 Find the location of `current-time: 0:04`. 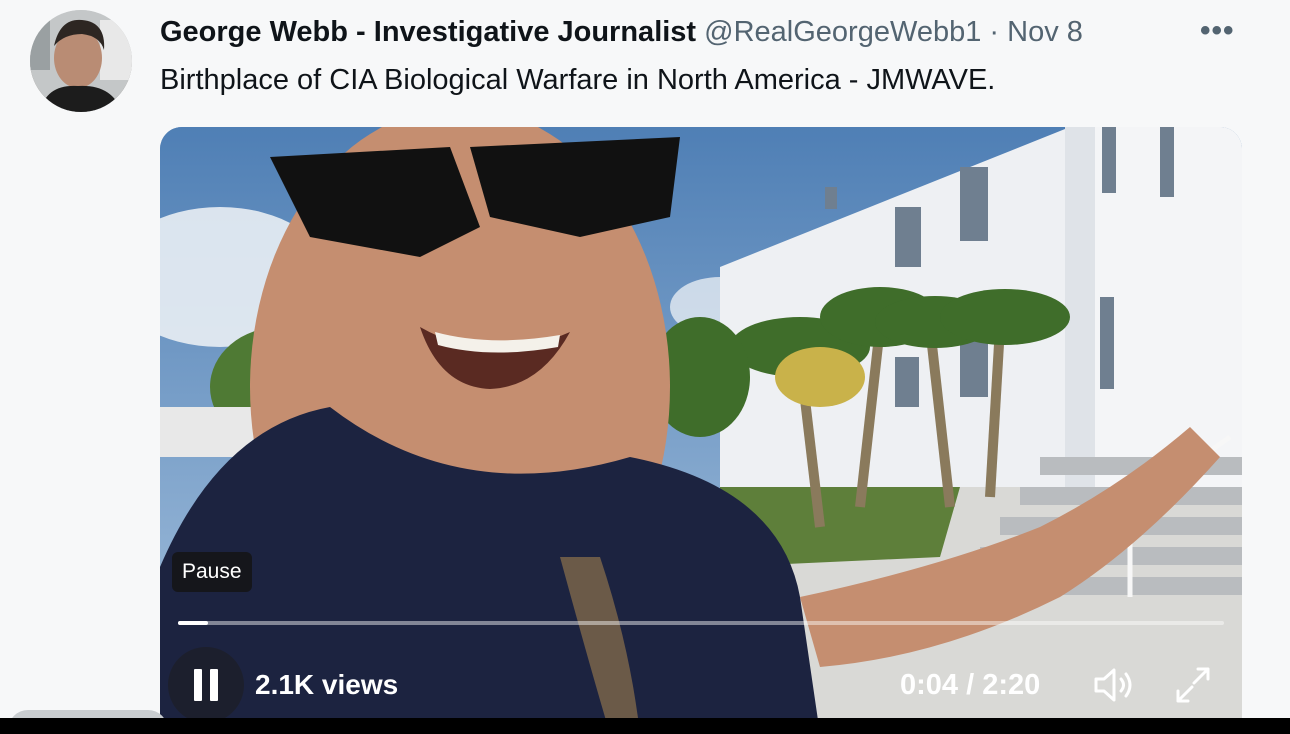

current-time: 0:04 is located at coordinates (929, 685).